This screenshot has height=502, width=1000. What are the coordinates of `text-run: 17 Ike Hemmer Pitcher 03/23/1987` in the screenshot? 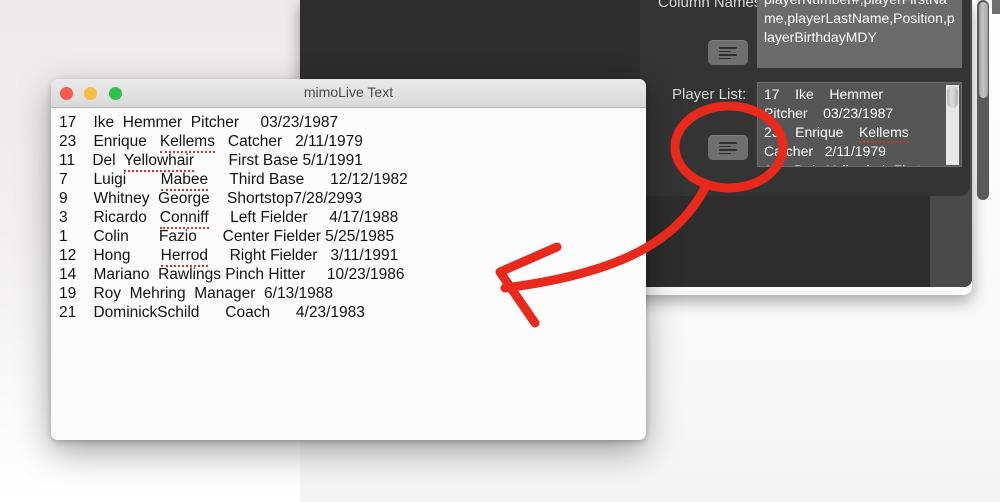 It's located at (199, 122).